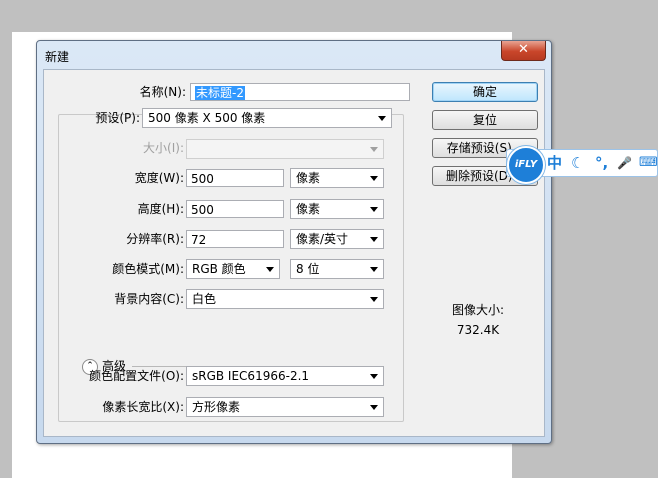  I want to click on height-unit-value: 像素, so click(308, 209).